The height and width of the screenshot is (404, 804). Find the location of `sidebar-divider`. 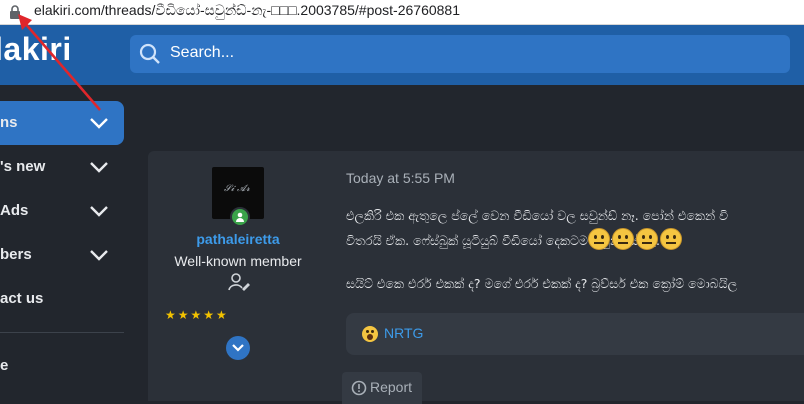

sidebar-divider is located at coordinates (62, 332).